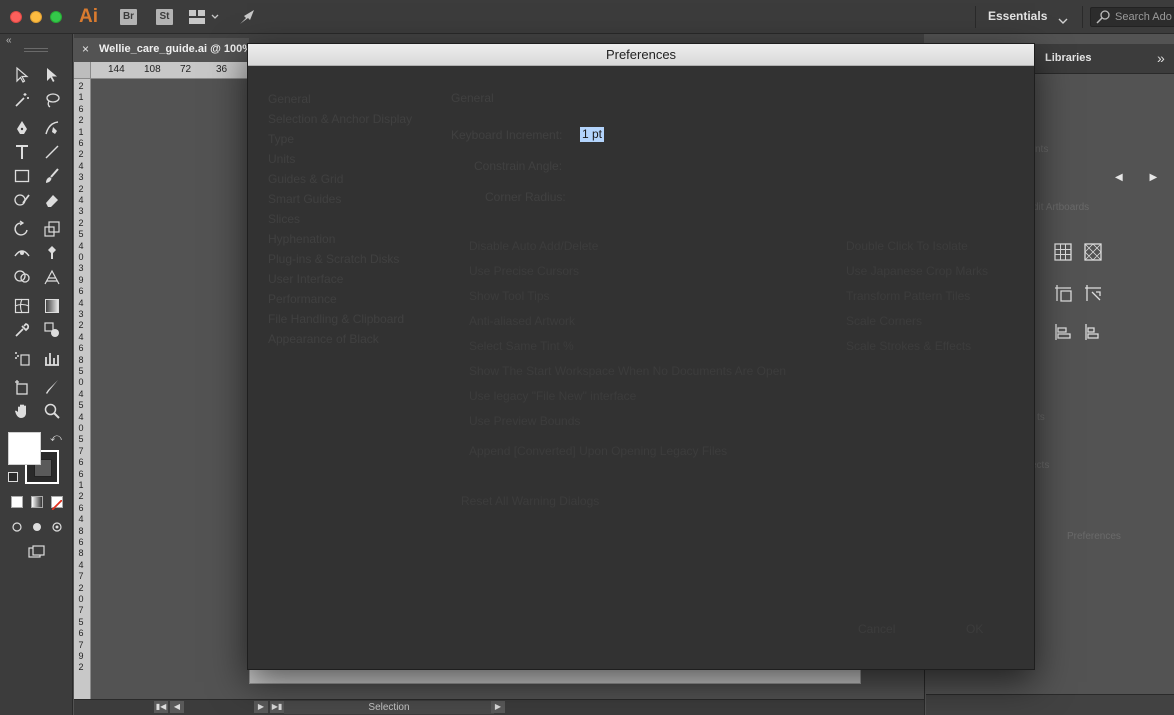 This screenshot has height=715, width=1174. Describe the element at coordinates (36, 552) in the screenshot. I see `screen-mode-icon` at that location.